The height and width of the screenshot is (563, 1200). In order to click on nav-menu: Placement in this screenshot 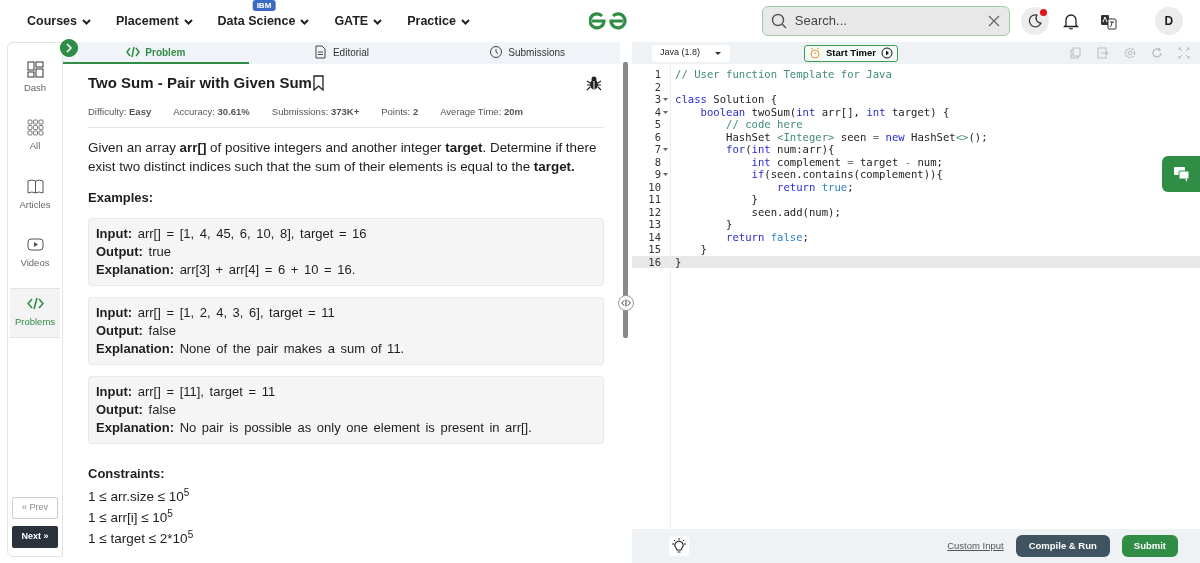, I will do `click(155, 21)`.